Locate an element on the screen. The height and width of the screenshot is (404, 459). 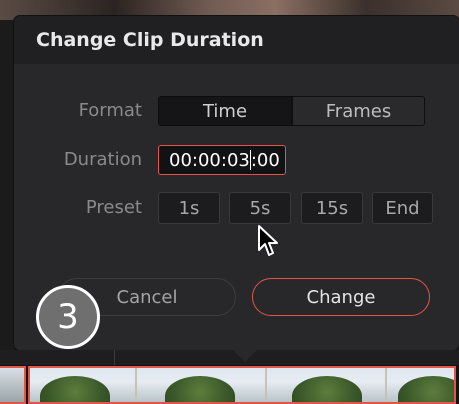
duration-value-start: 00:00:03 is located at coordinates (209, 160).